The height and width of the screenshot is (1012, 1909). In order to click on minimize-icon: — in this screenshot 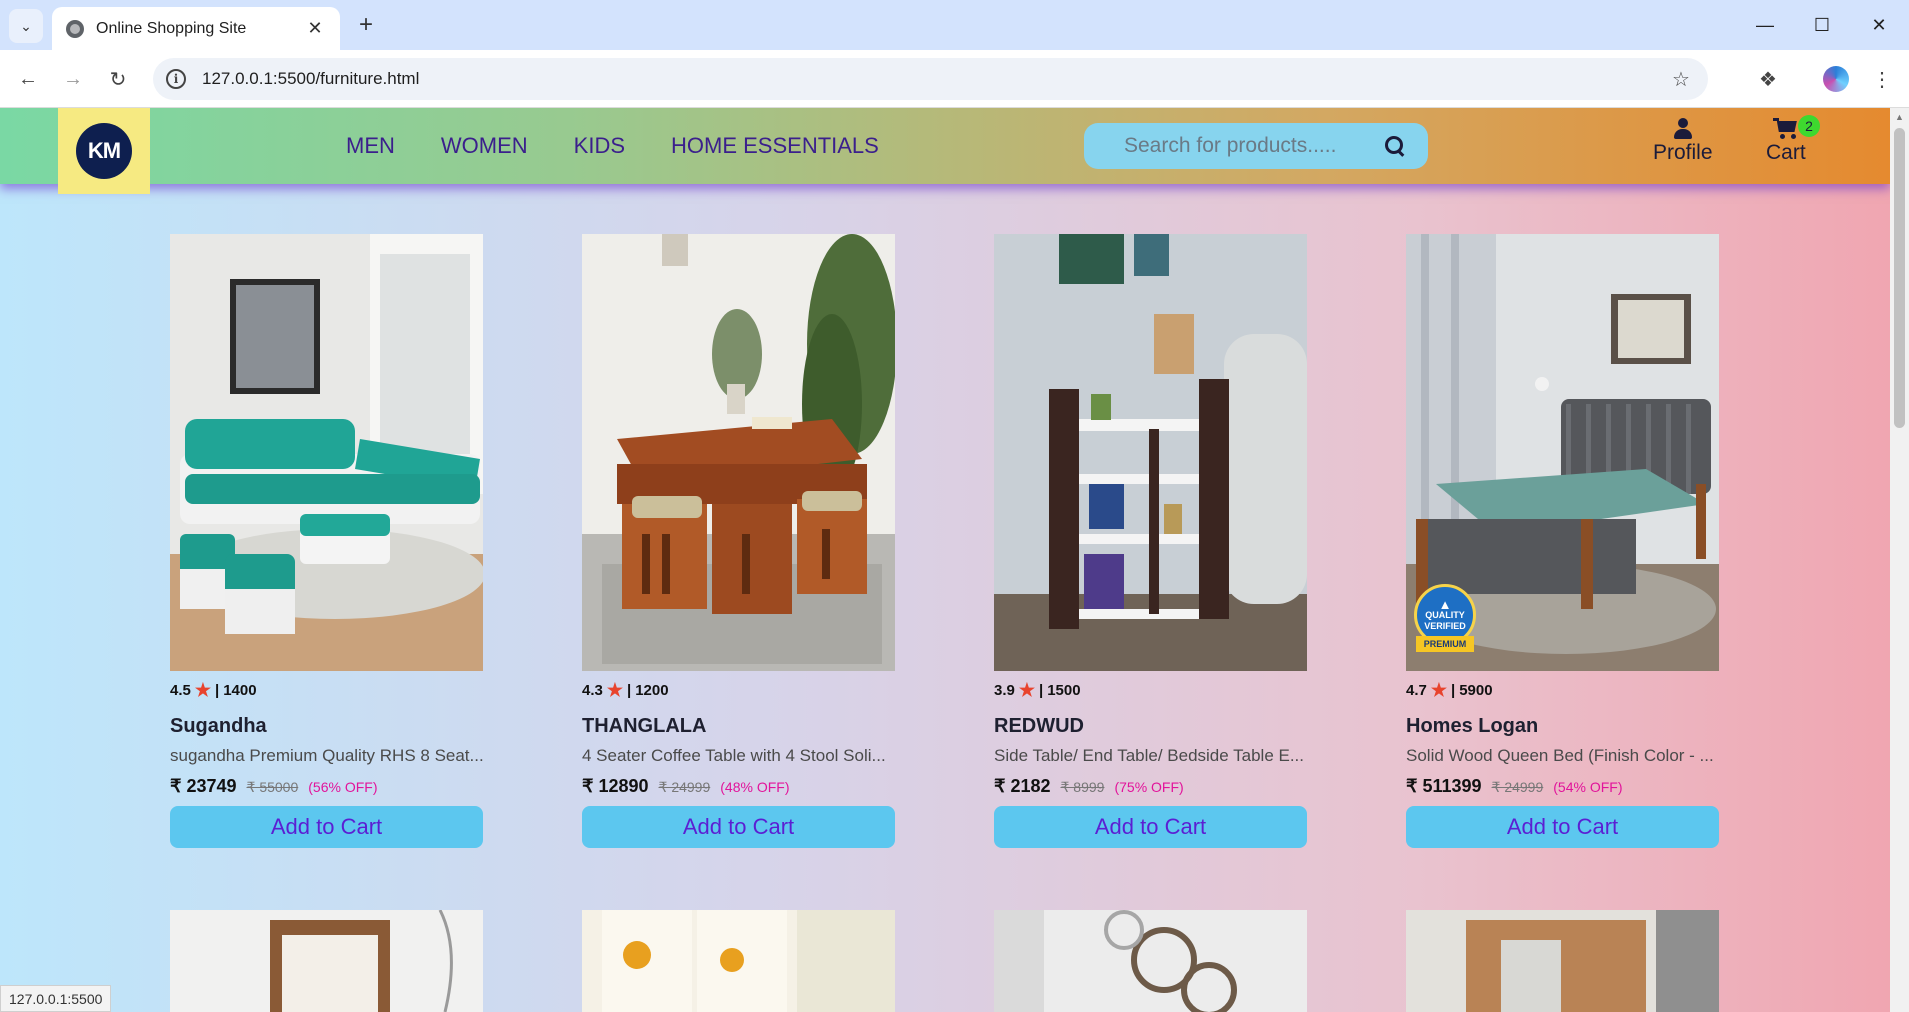, I will do `click(1765, 25)`.